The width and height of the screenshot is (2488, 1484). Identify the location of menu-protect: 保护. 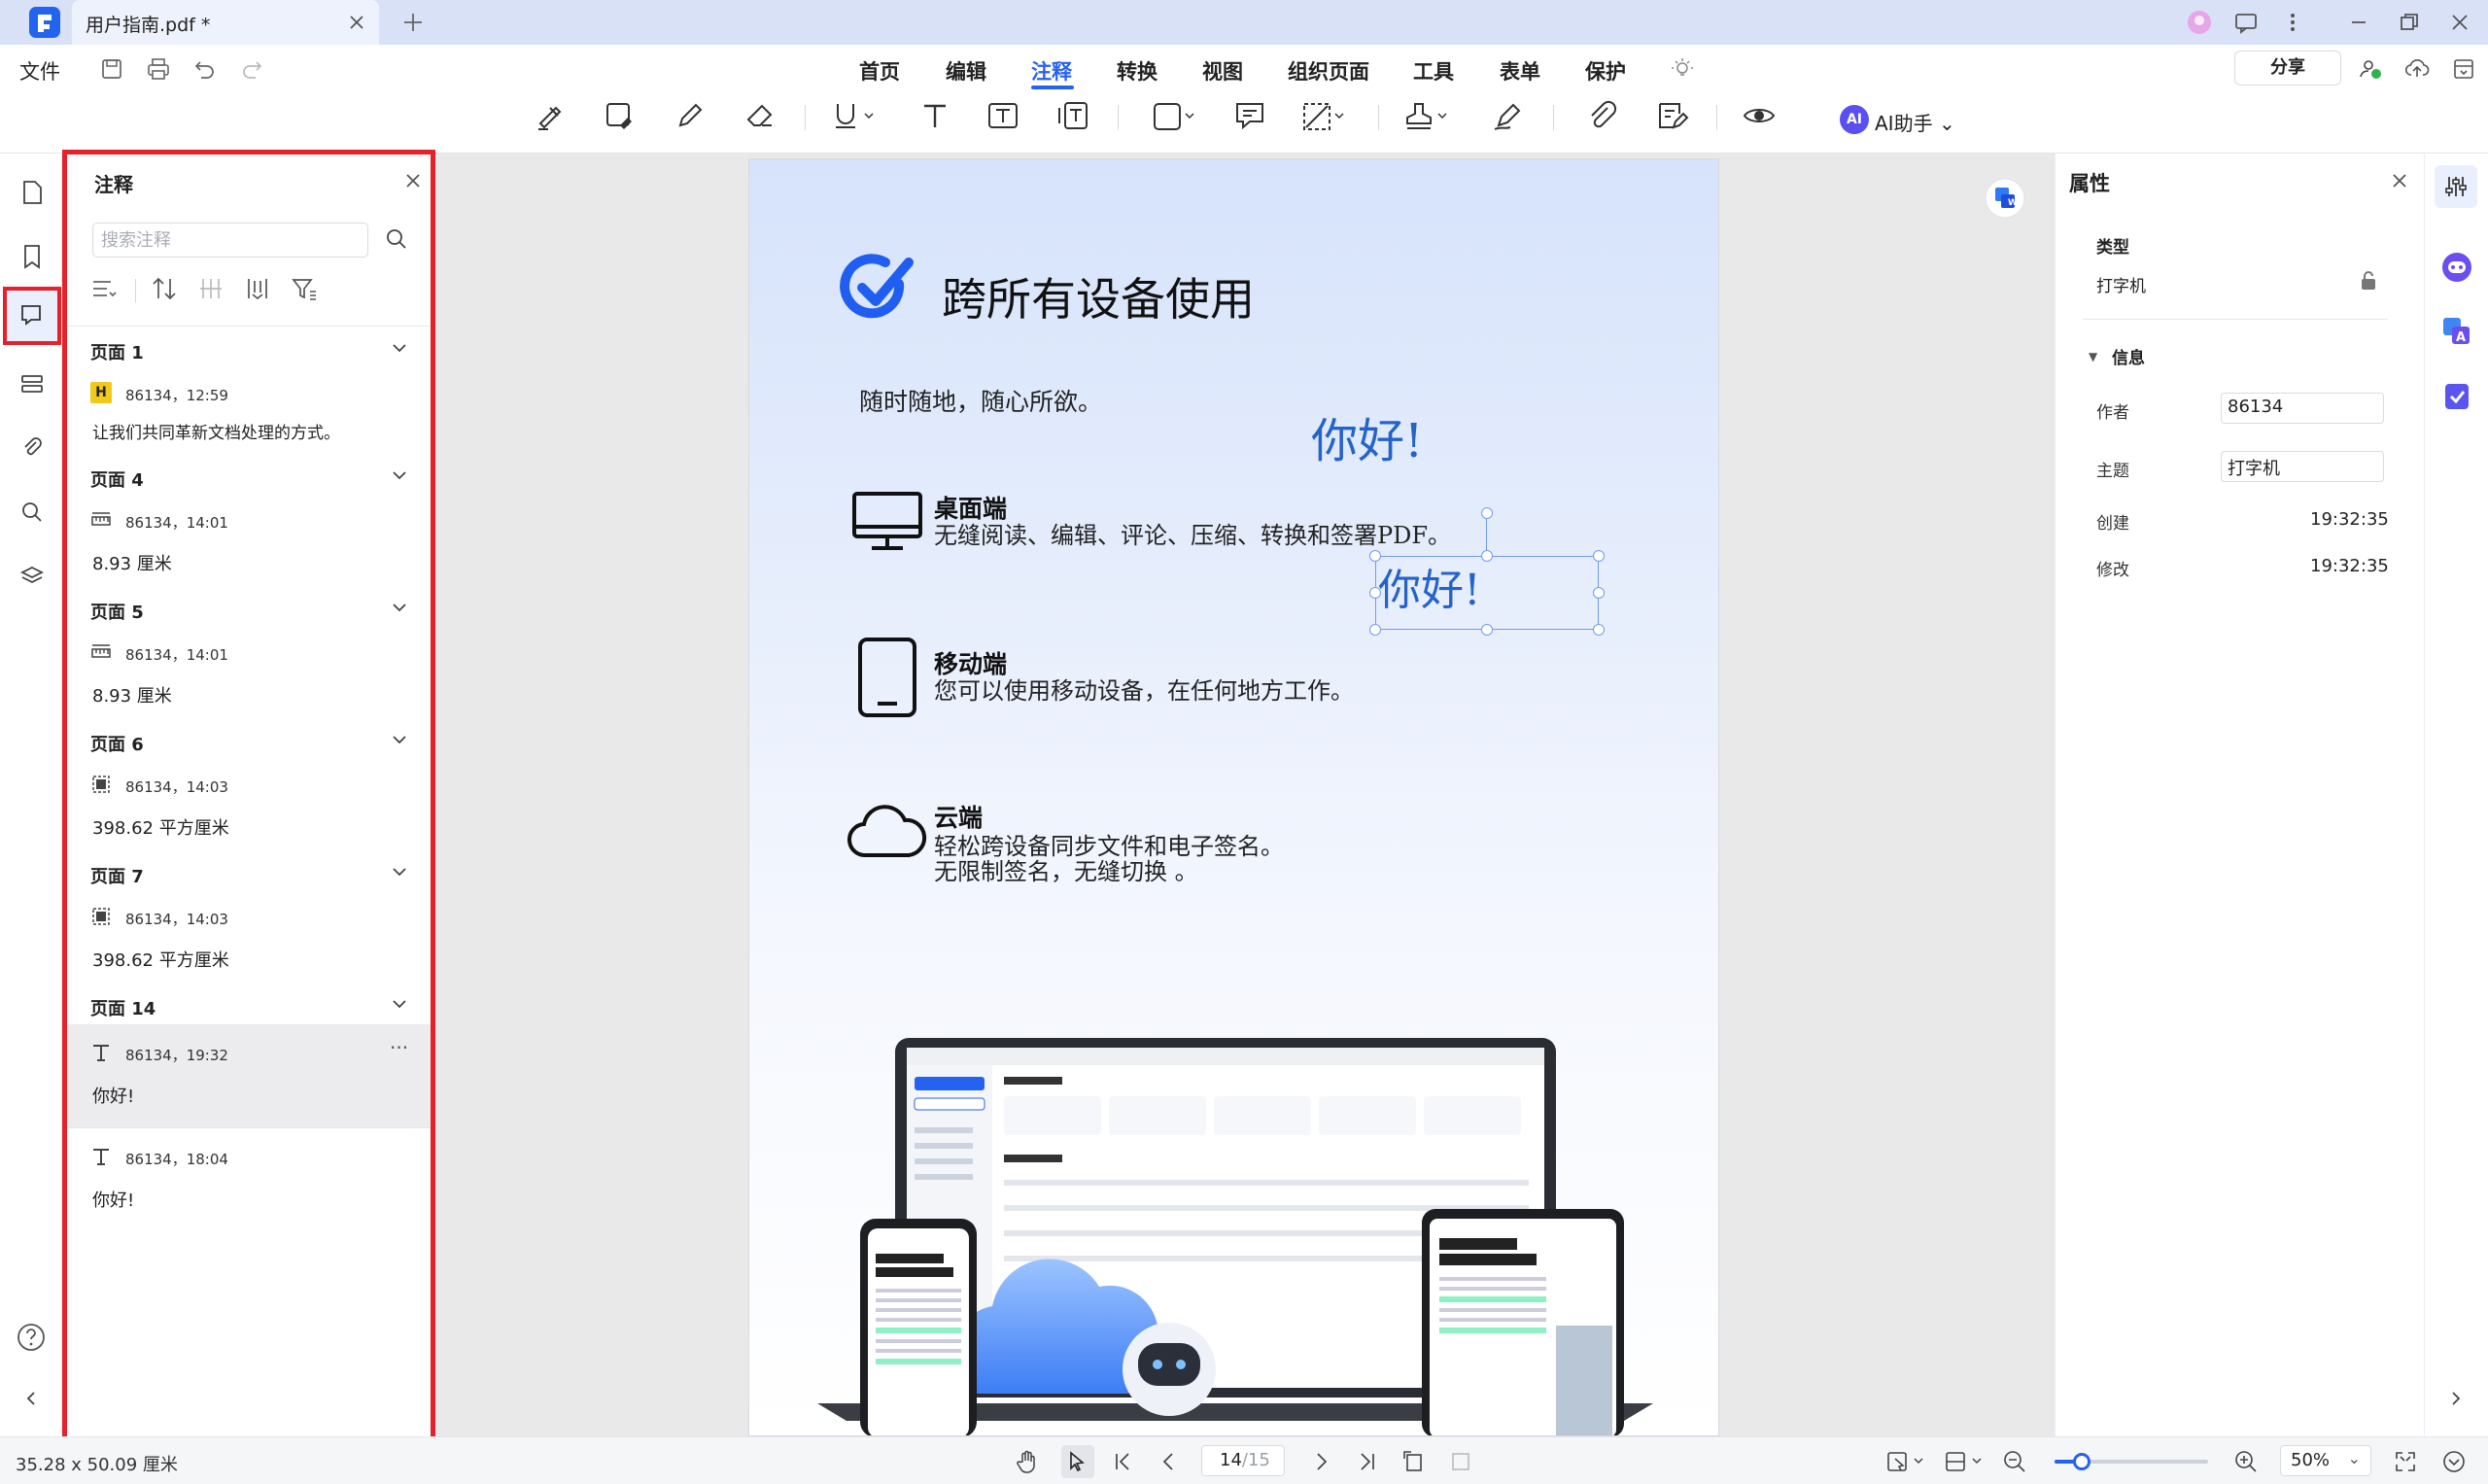
(1605, 71).